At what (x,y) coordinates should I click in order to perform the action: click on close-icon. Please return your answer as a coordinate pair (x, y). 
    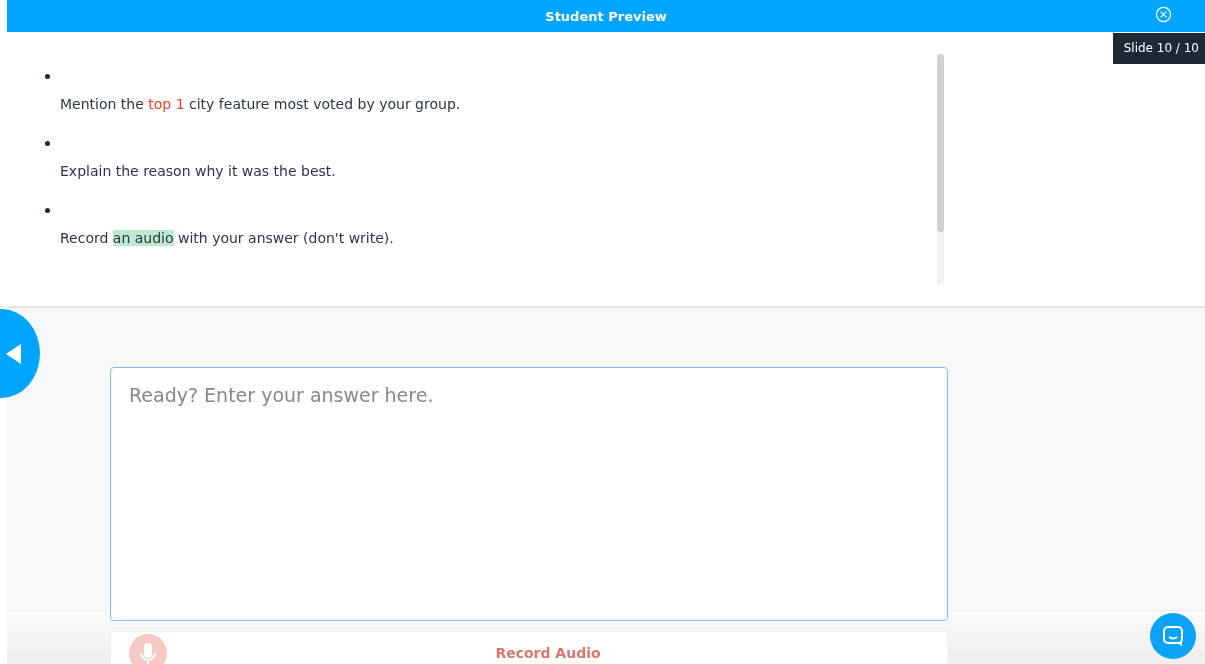
    Looking at the image, I should click on (1163, 14).